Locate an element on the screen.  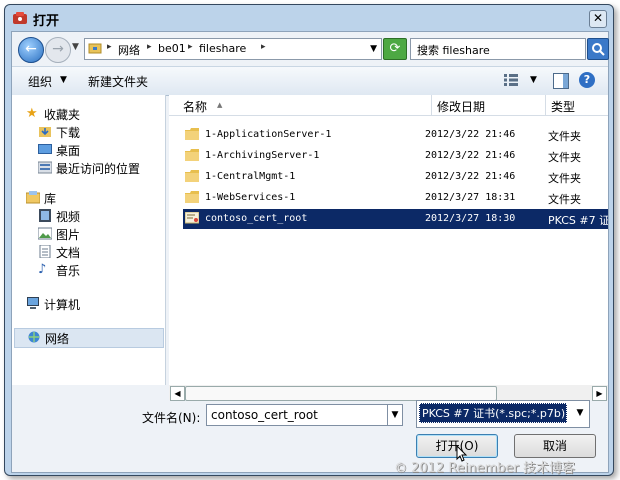
scroll-right-icon: ▶ is located at coordinates (599, 393).